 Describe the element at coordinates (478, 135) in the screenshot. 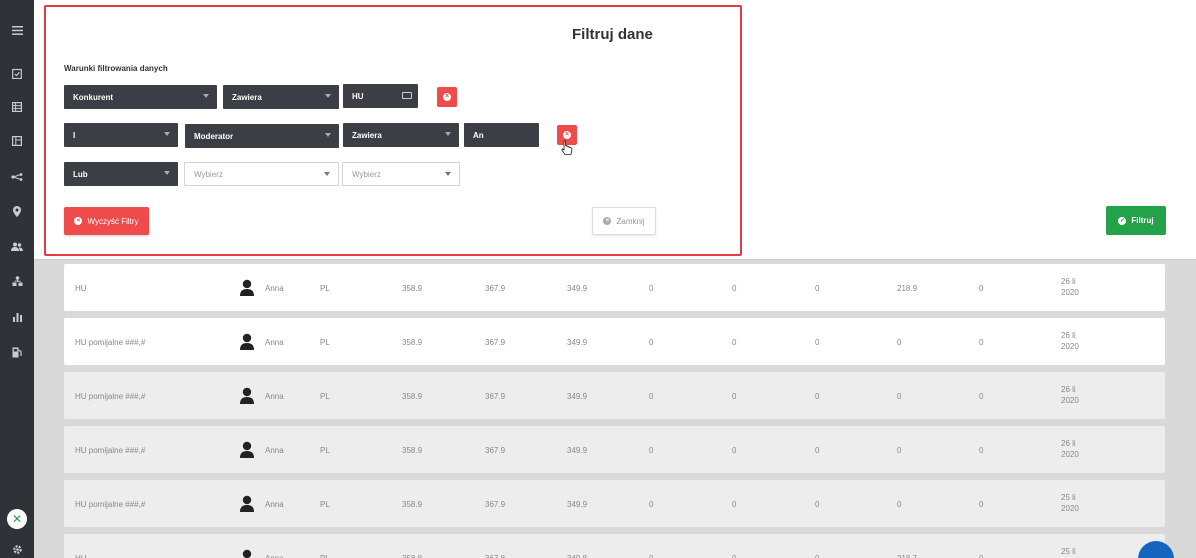

I see `row2-value-text: An` at that location.